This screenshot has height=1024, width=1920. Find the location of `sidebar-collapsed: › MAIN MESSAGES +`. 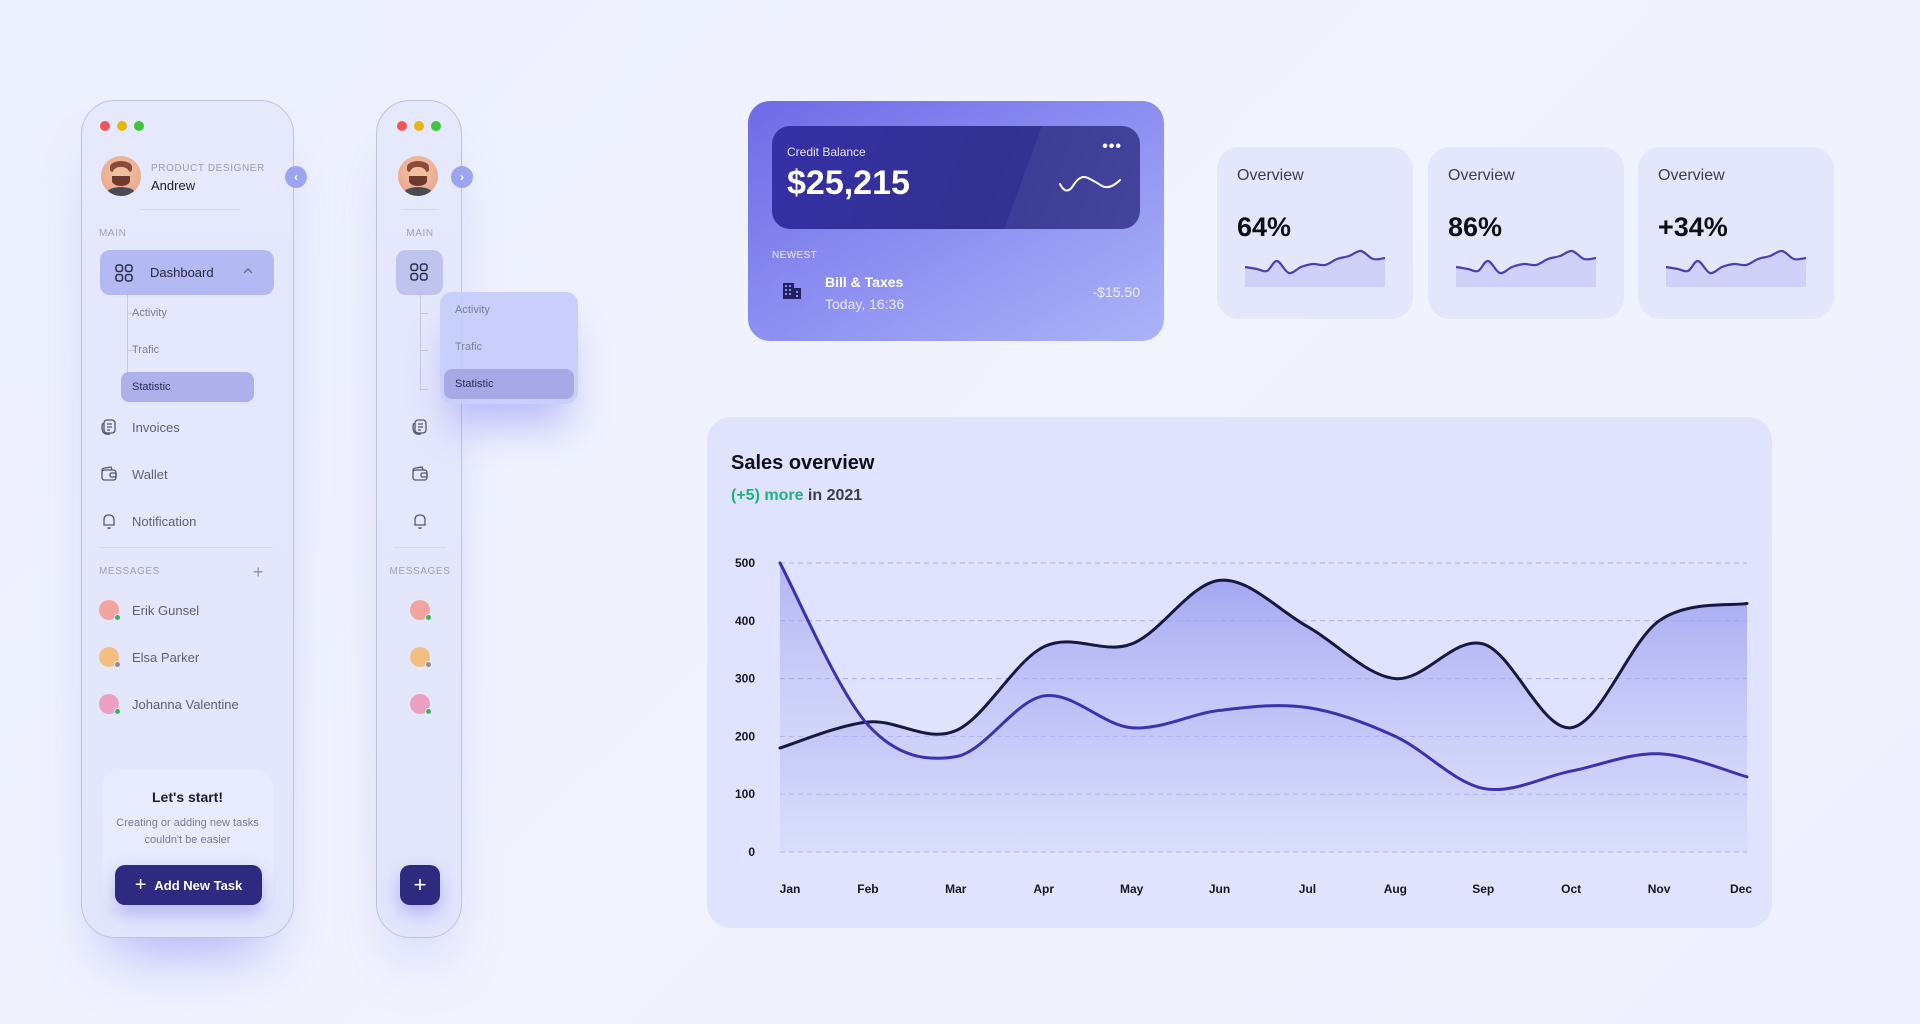

sidebar-collapsed: › MAIN MESSAGES + is located at coordinates (424, 519).